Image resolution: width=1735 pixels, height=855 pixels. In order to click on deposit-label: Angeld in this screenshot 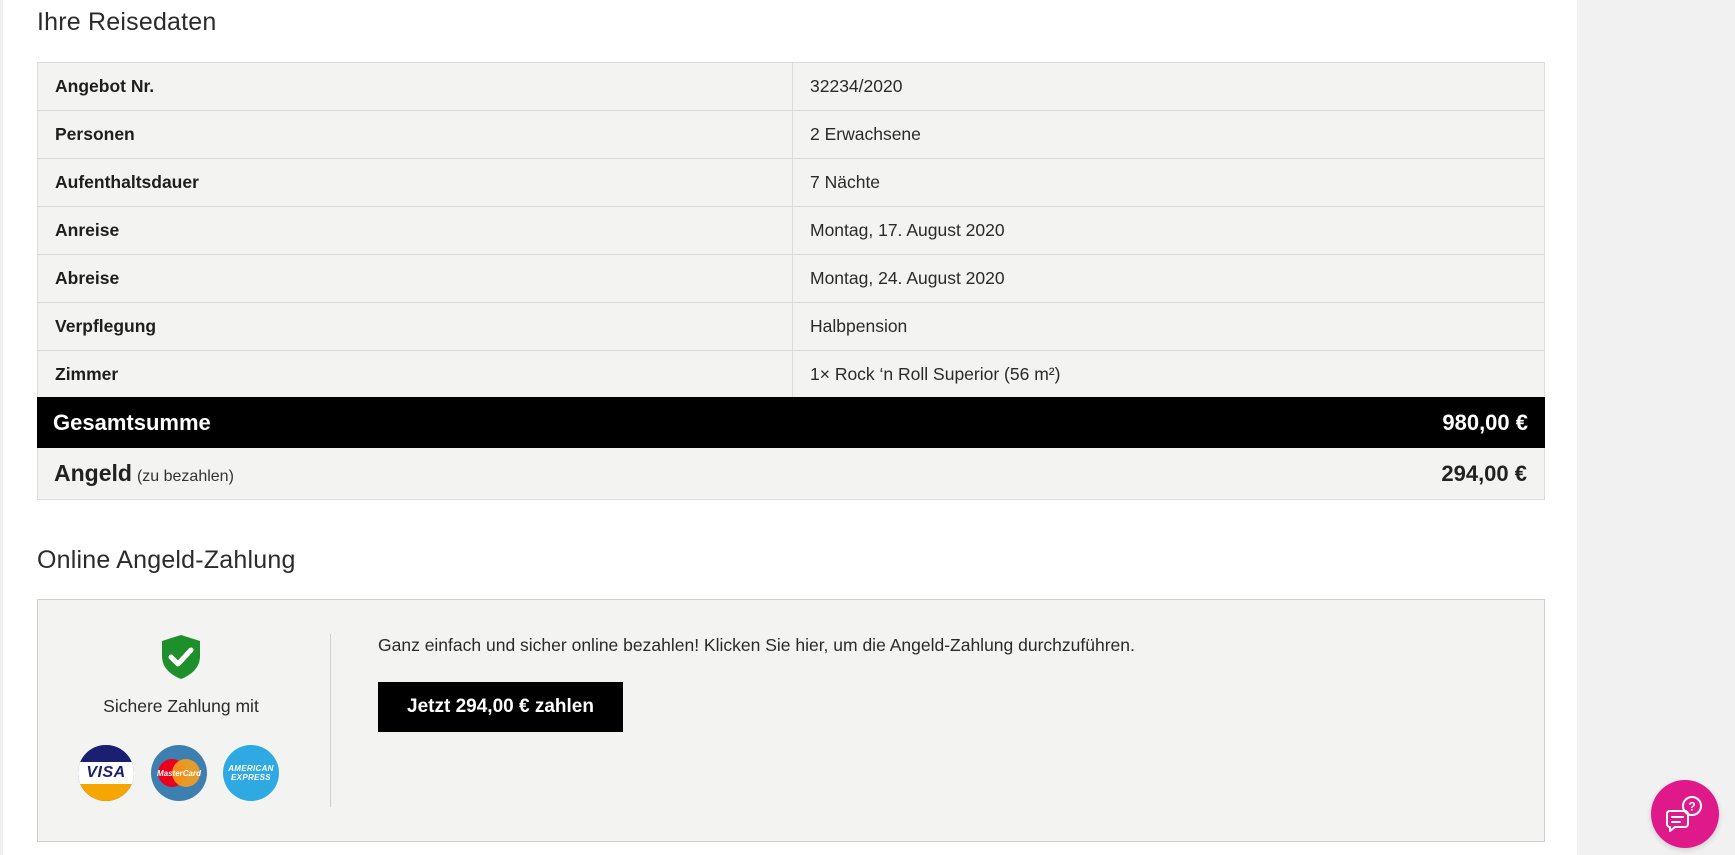, I will do `click(93, 473)`.